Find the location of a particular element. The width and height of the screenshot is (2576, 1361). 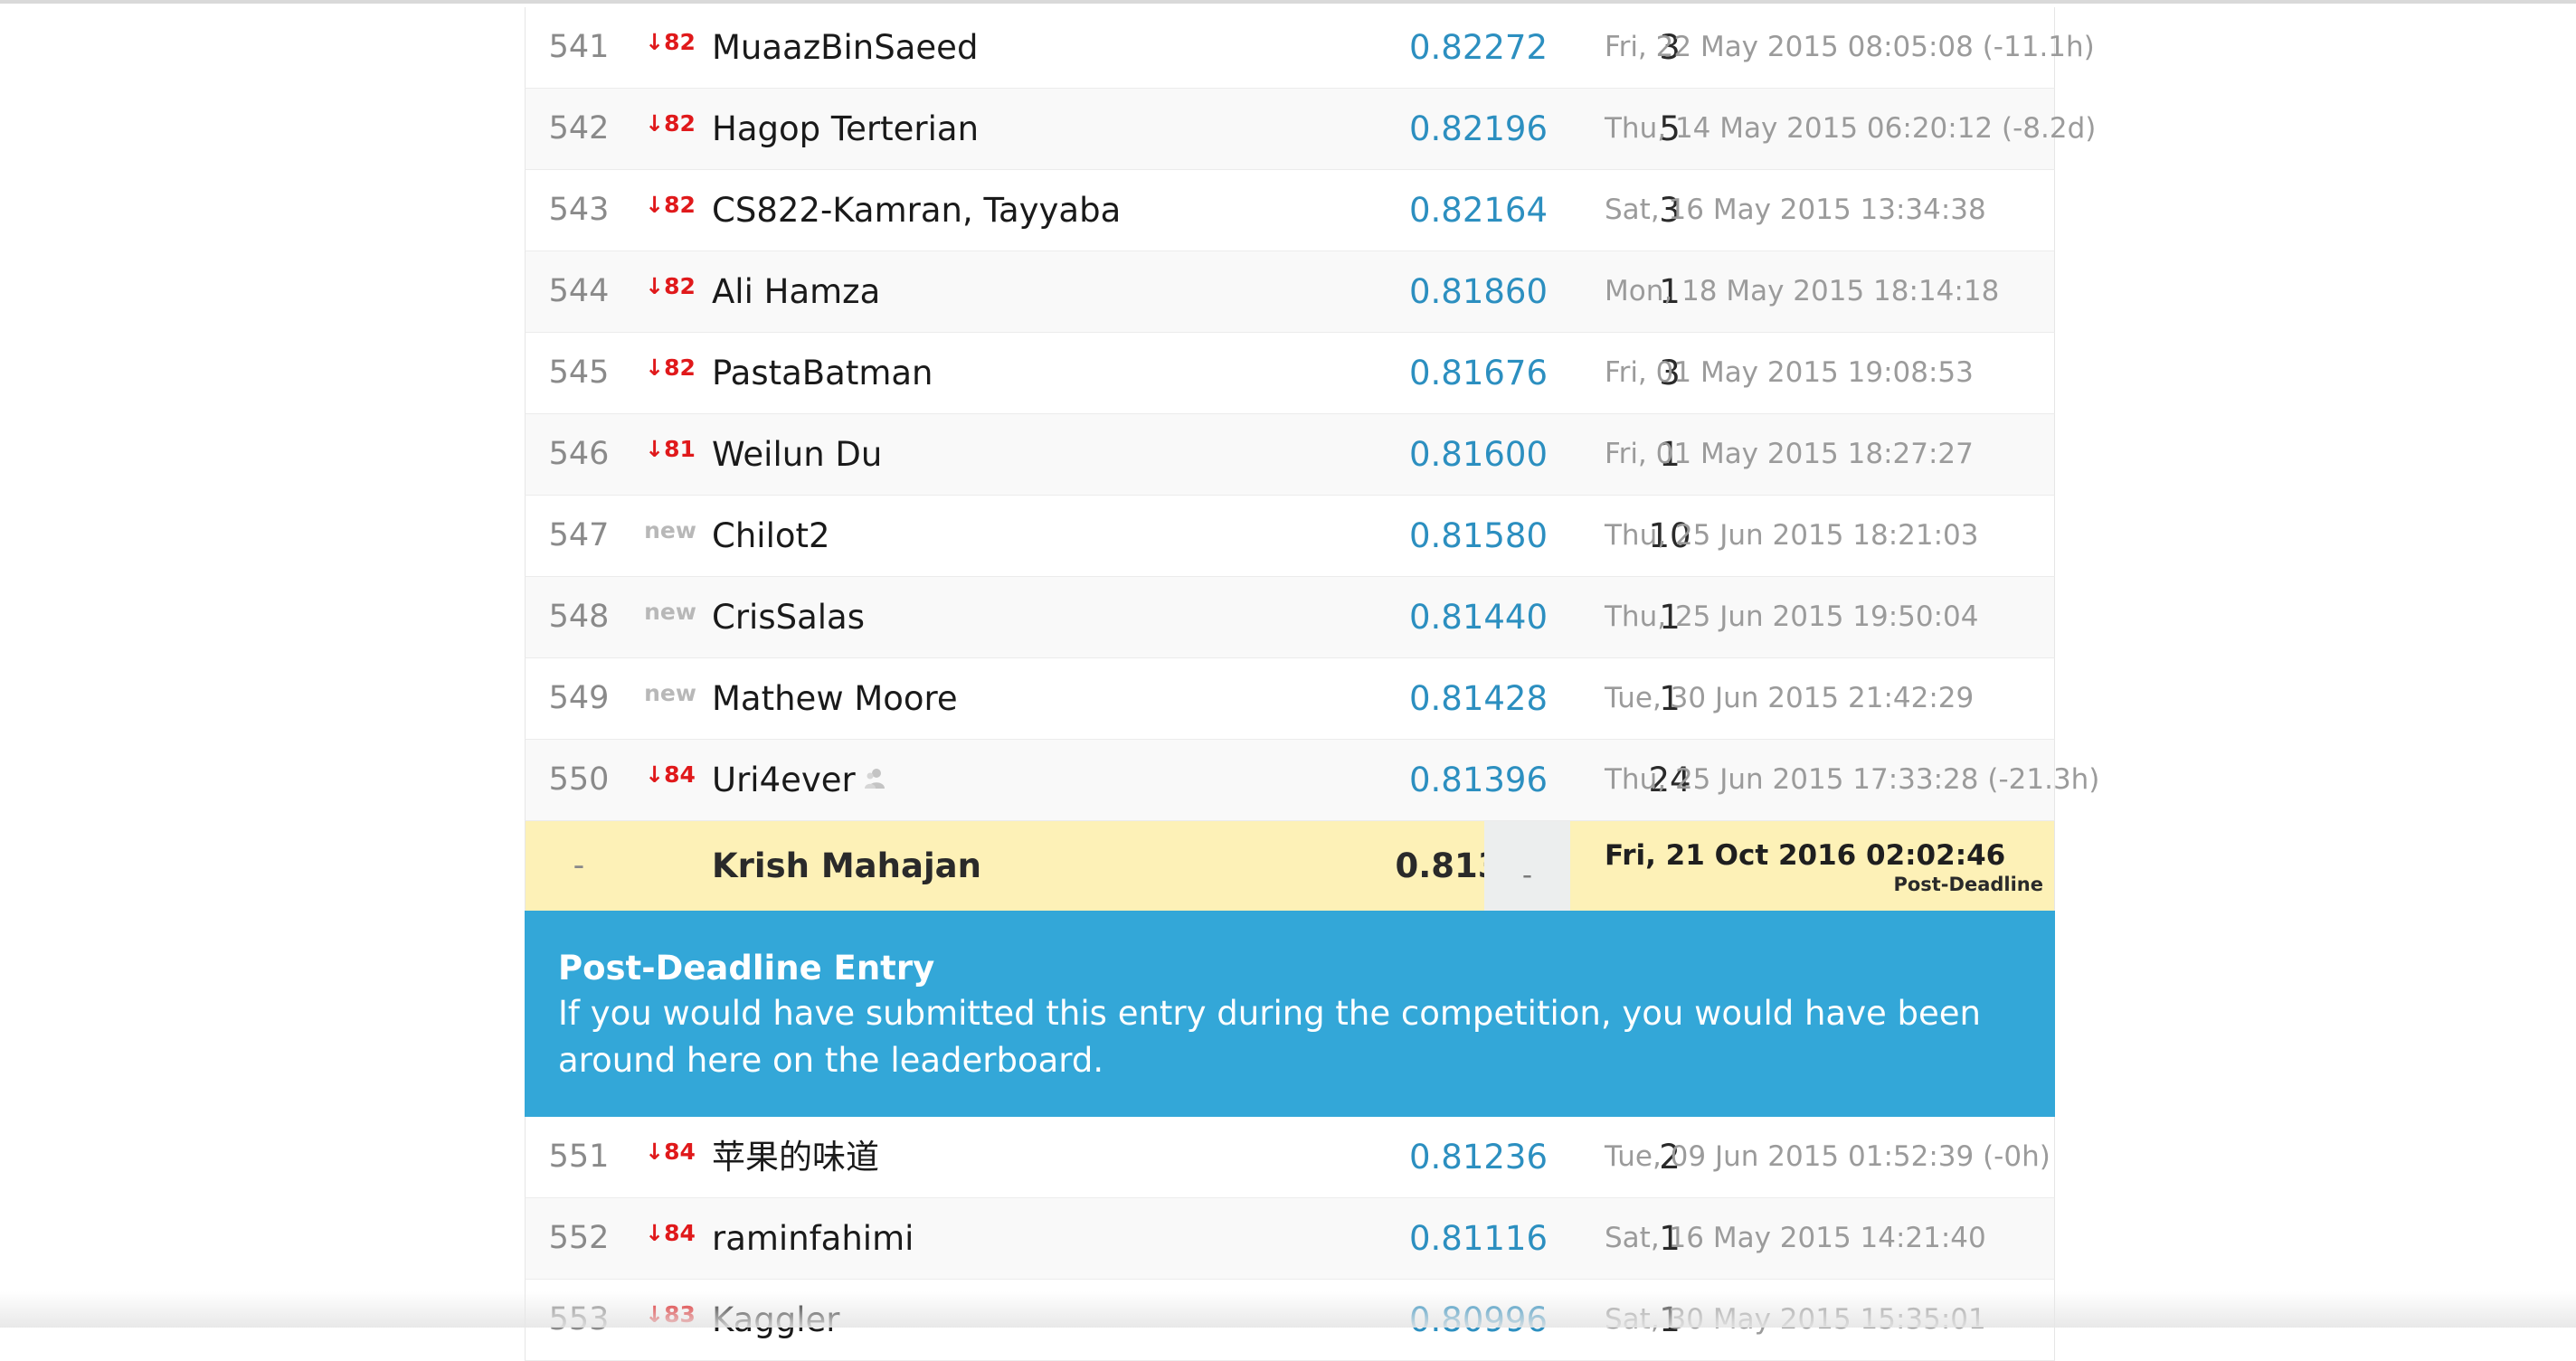

row-team: Weilun Du is located at coordinates (1002, 454).